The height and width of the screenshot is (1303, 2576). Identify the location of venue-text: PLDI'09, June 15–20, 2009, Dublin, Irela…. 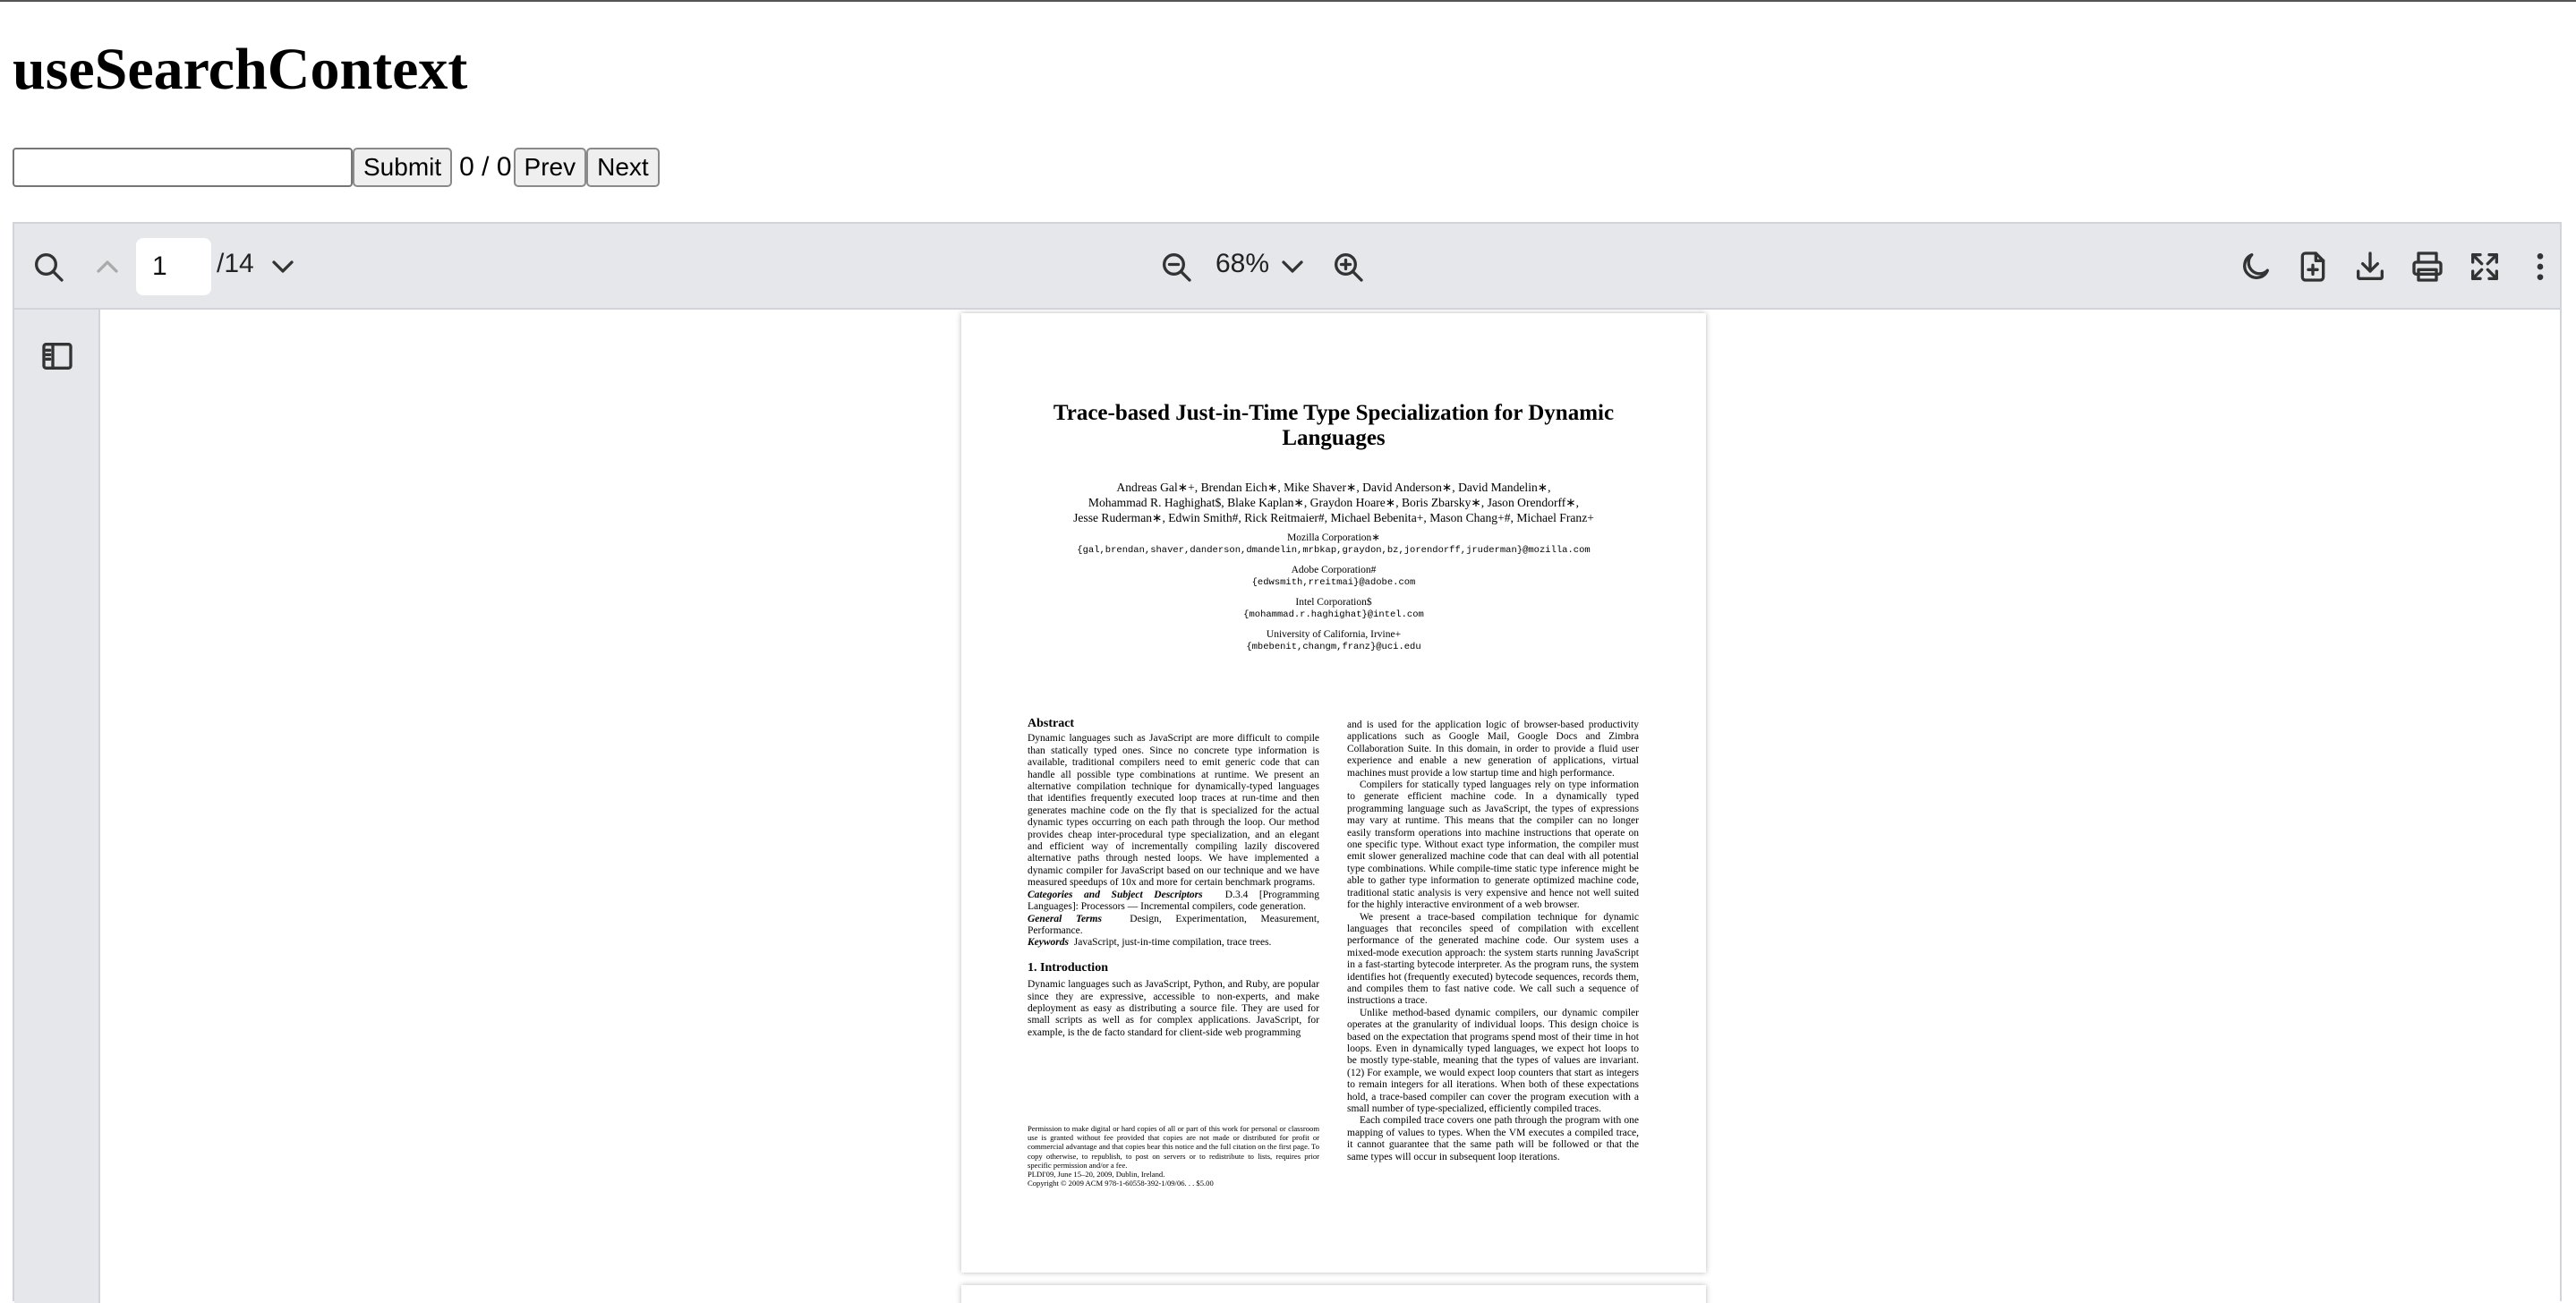
(1096, 1175).